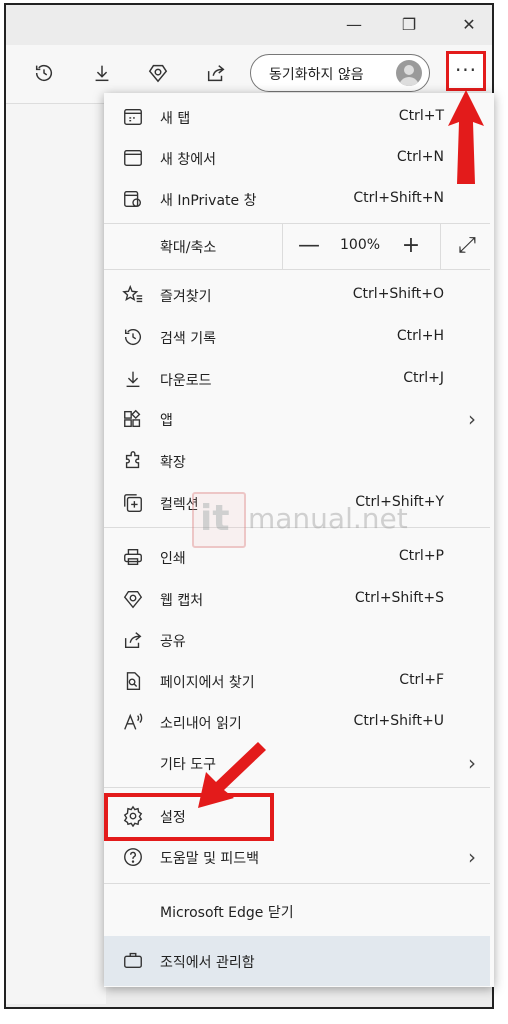  Describe the element at coordinates (173, 559) in the screenshot. I see `menu-item-label: 인쇄` at that location.